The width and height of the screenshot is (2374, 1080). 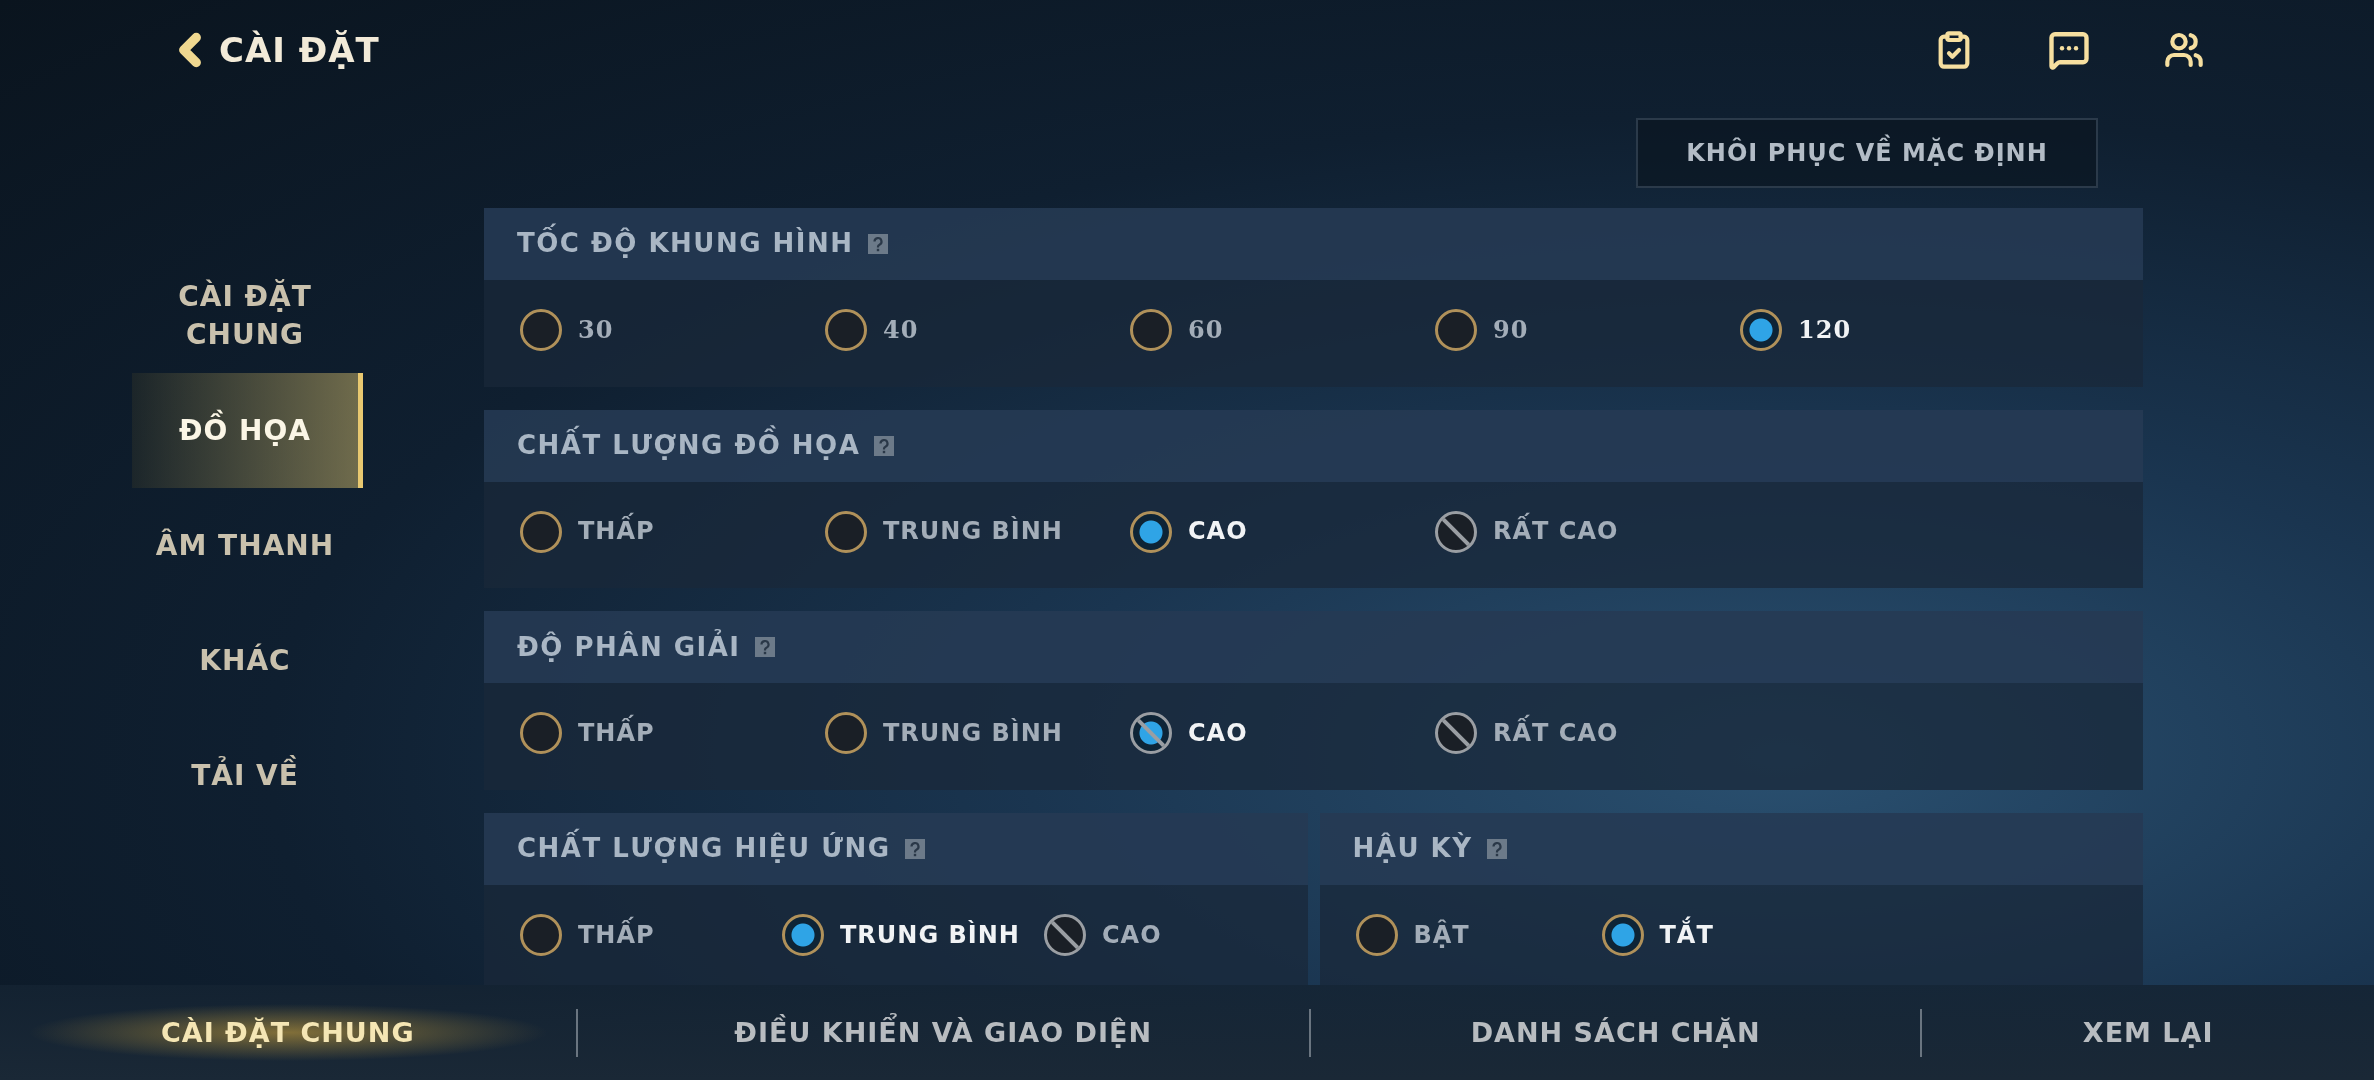 I want to click on section-title: ĐỘ PHÂN GIẢI, so click(x=629, y=646).